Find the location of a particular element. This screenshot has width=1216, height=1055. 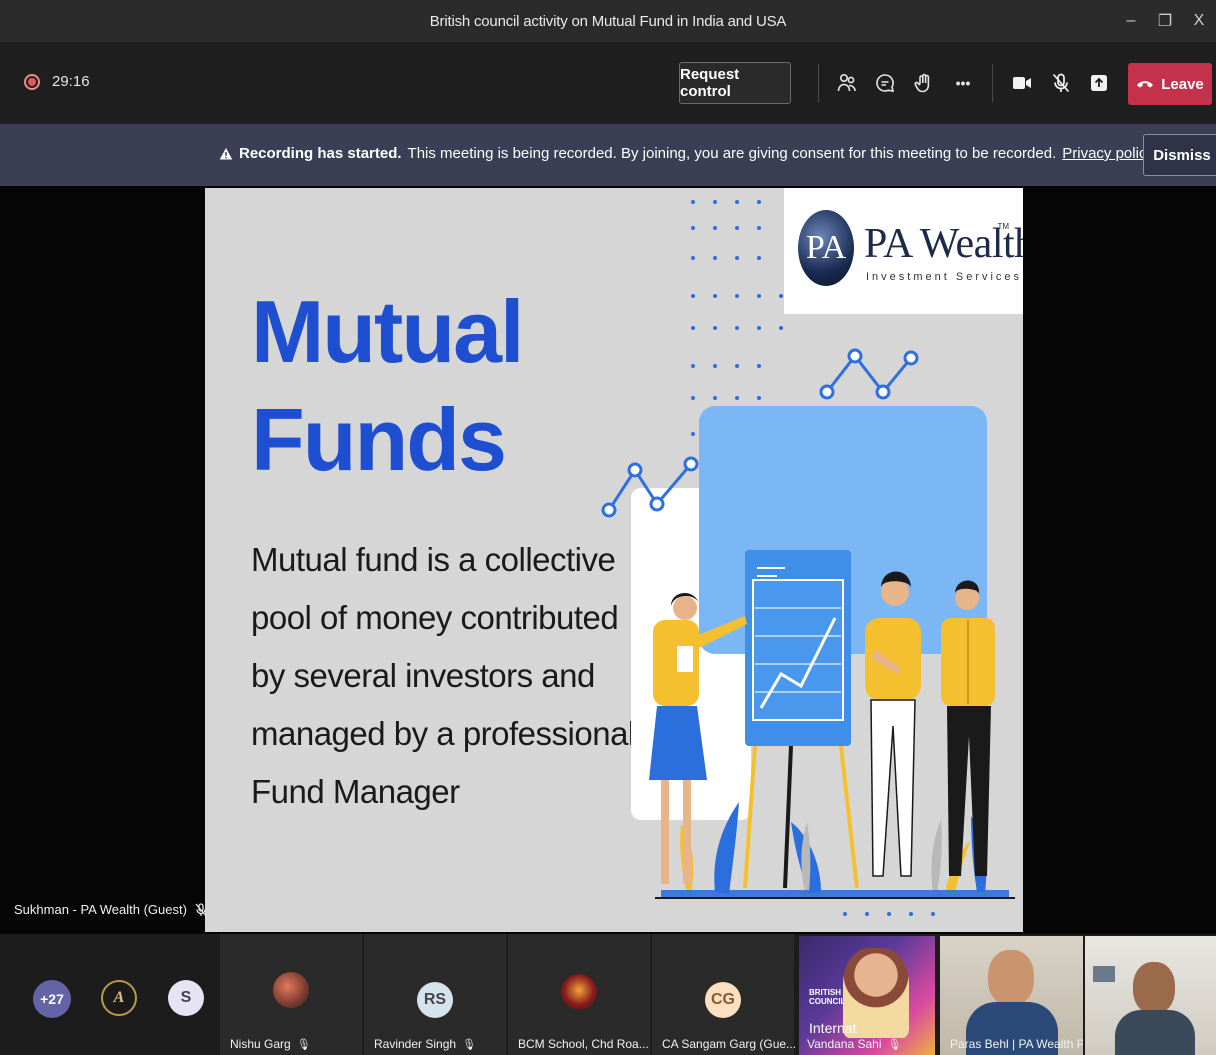

microphone-icon: 🎙 is located at coordinates (303, 1044).